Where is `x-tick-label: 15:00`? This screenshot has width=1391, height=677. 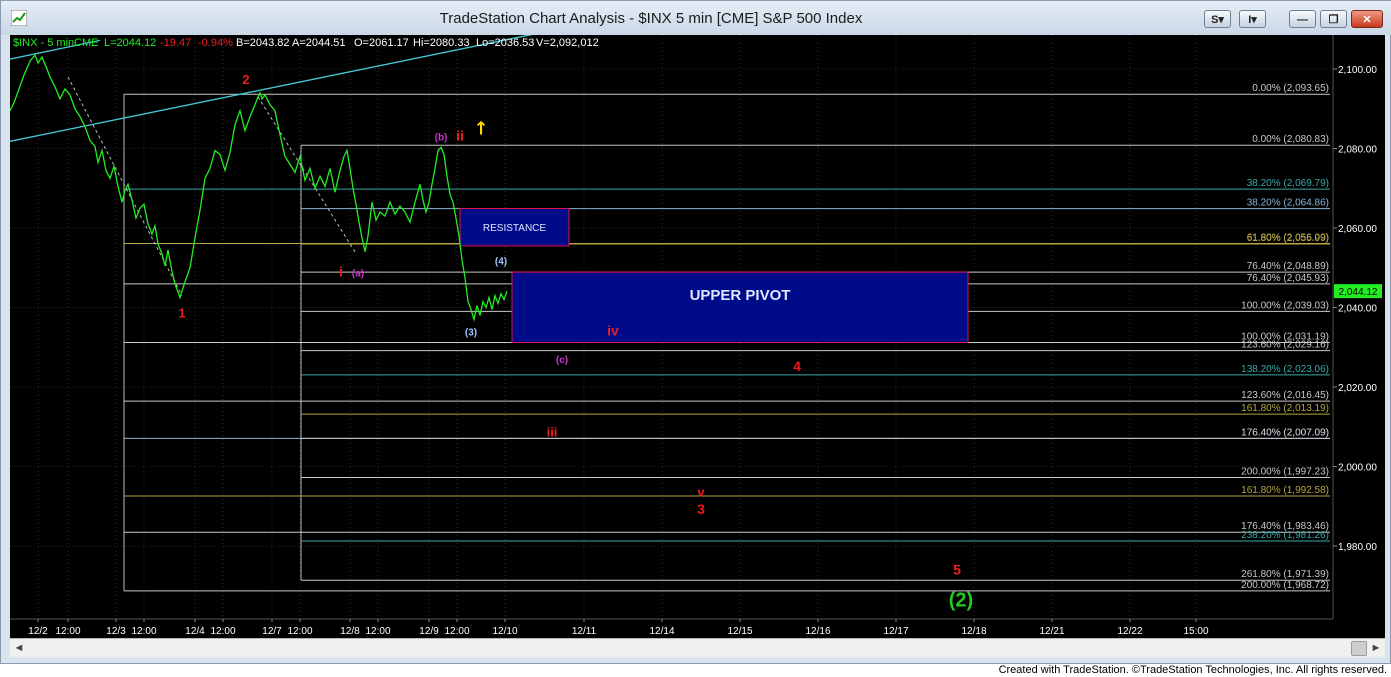 x-tick-label: 15:00 is located at coordinates (1195, 631).